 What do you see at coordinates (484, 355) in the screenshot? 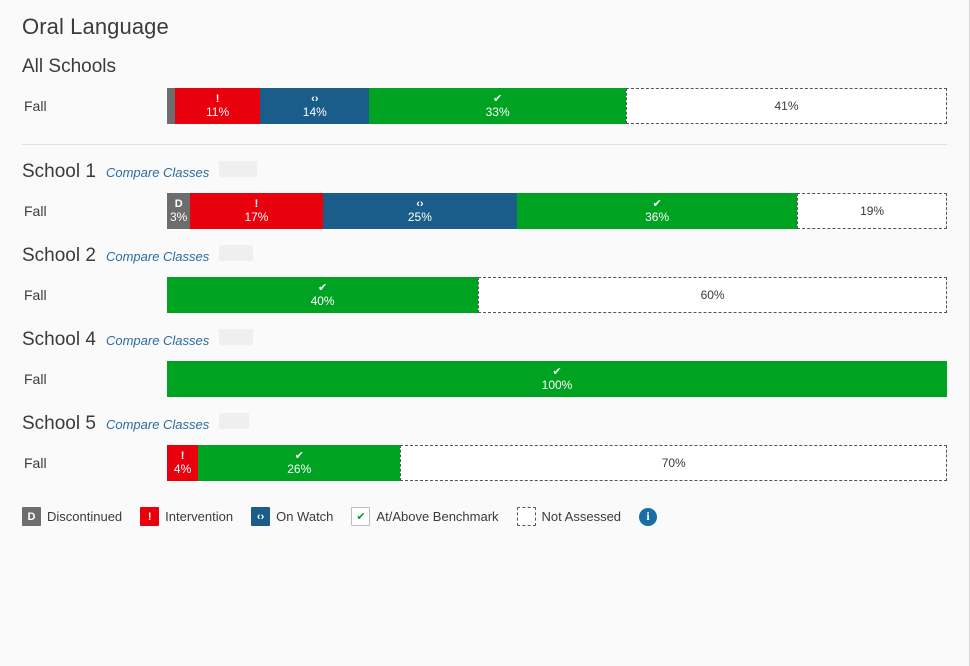
I see `school-group: School 4 Compare Classes Fall ✔ 100%` at bounding box center [484, 355].